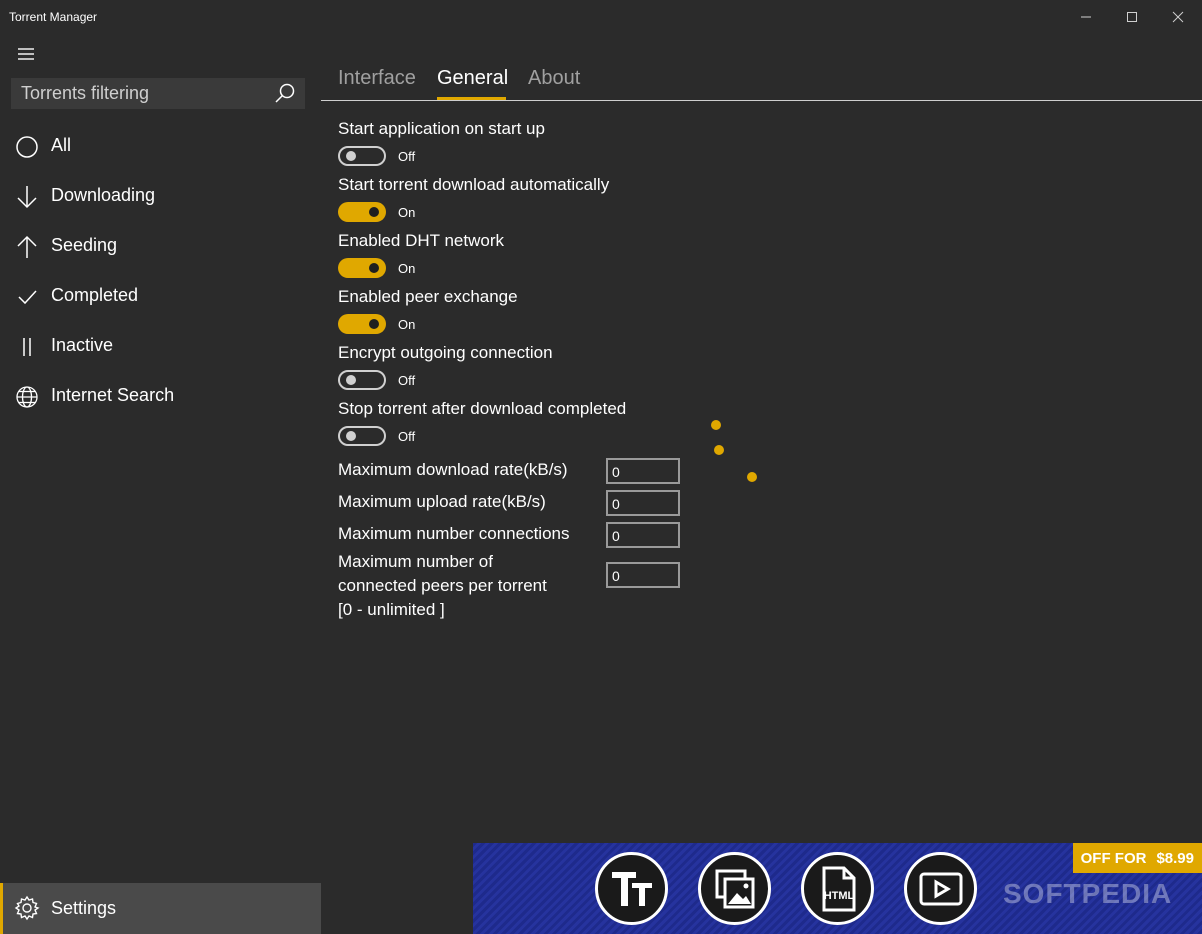  Describe the element at coordinates (442, 501) in the screenshot. I see `field-label: Maximum upload rate(kB/s)` at that location.